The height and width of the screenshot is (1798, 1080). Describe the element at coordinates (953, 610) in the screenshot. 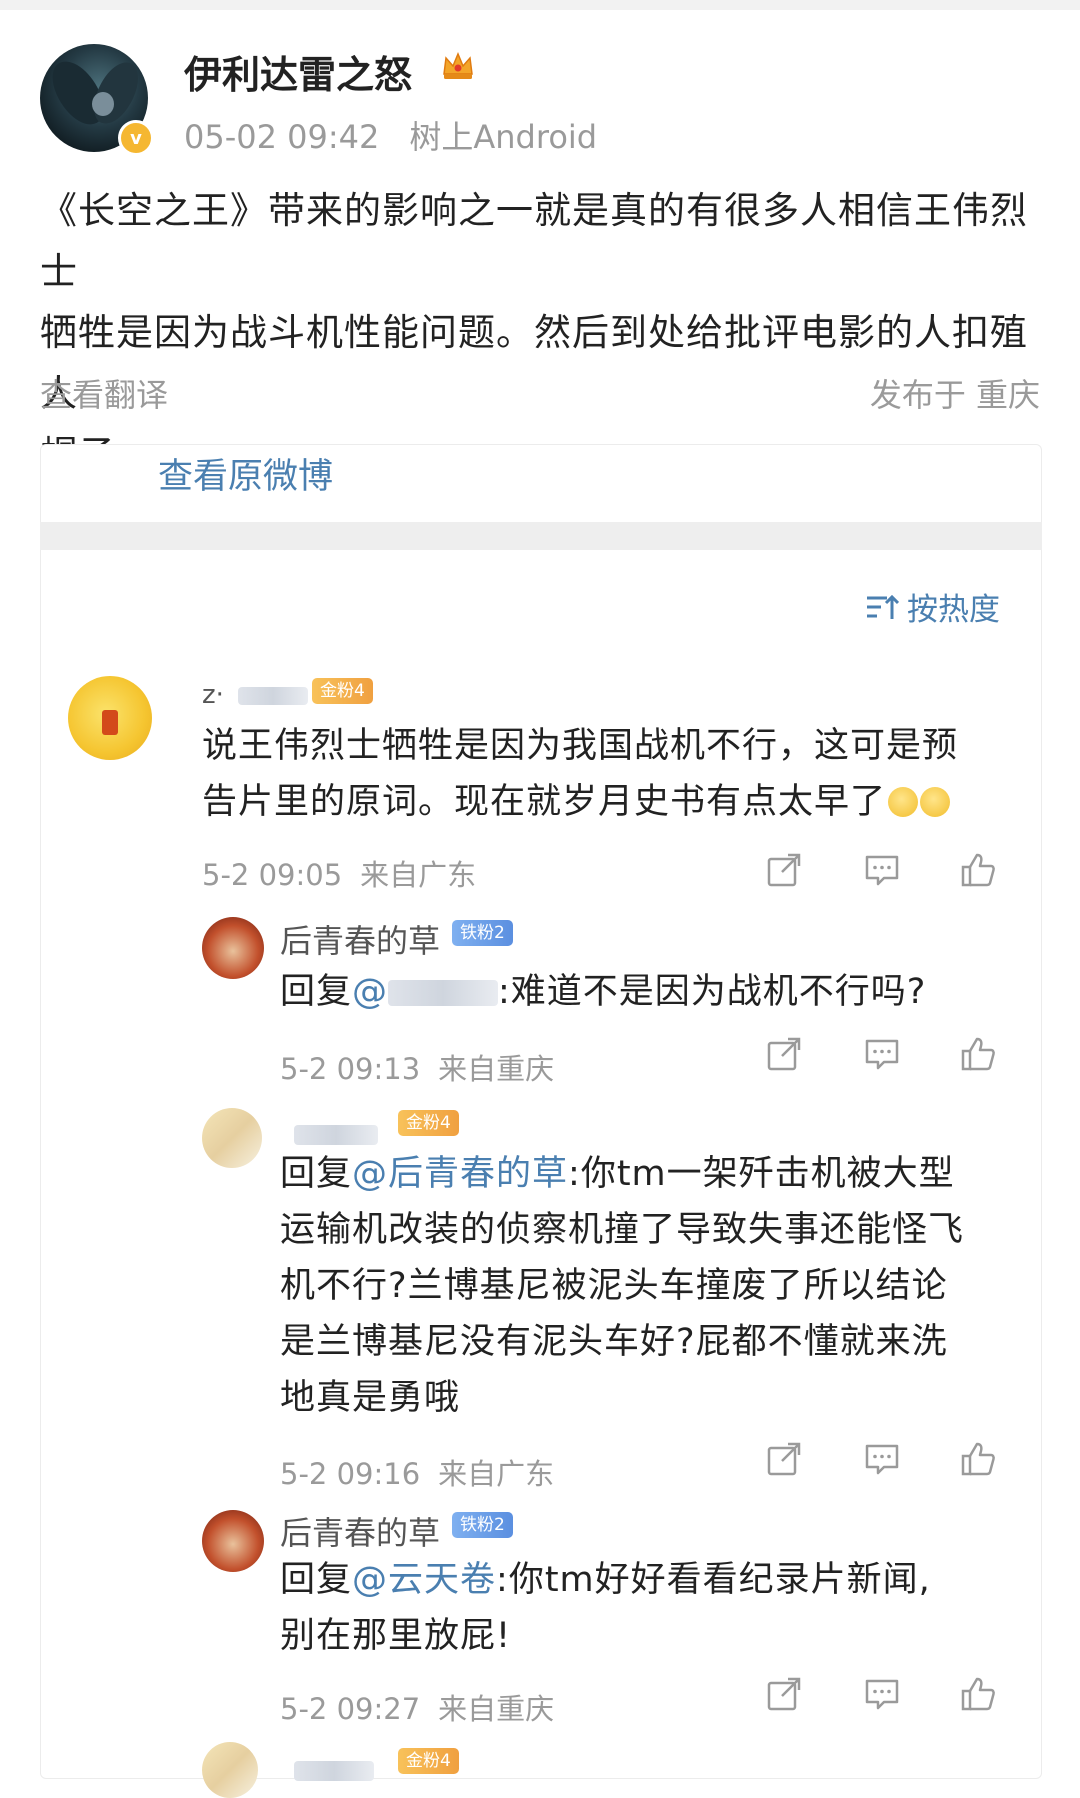

I see `sort-label: 按热度` at that location.